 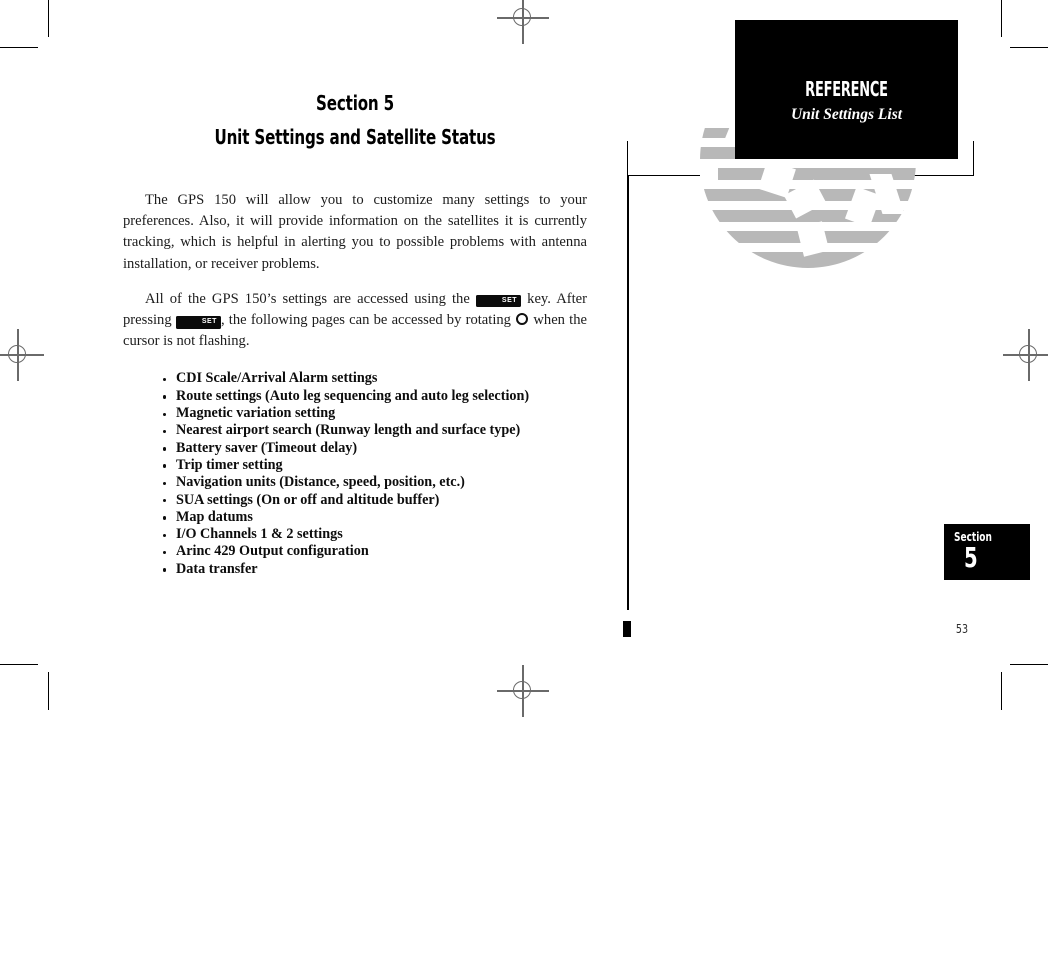 What do you see at coordinates (971, 557) in the screenshot?
I see `section-tab-number: 5` at bounding box center [971, 557].